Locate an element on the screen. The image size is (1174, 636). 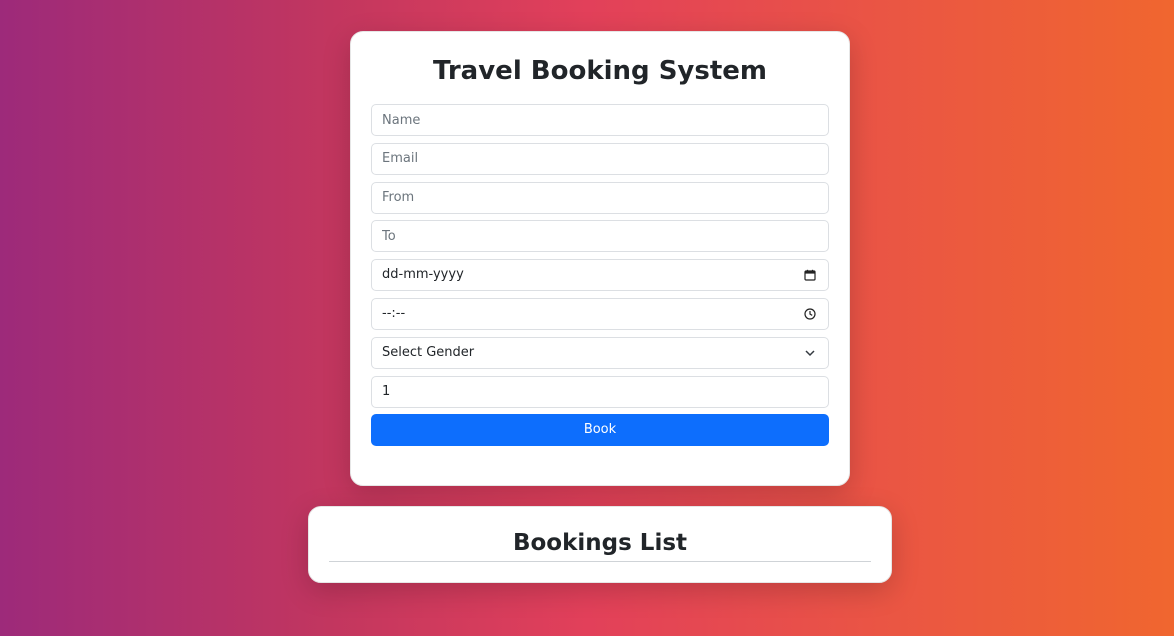
calendar-icon is located at coordinates (810, 275).